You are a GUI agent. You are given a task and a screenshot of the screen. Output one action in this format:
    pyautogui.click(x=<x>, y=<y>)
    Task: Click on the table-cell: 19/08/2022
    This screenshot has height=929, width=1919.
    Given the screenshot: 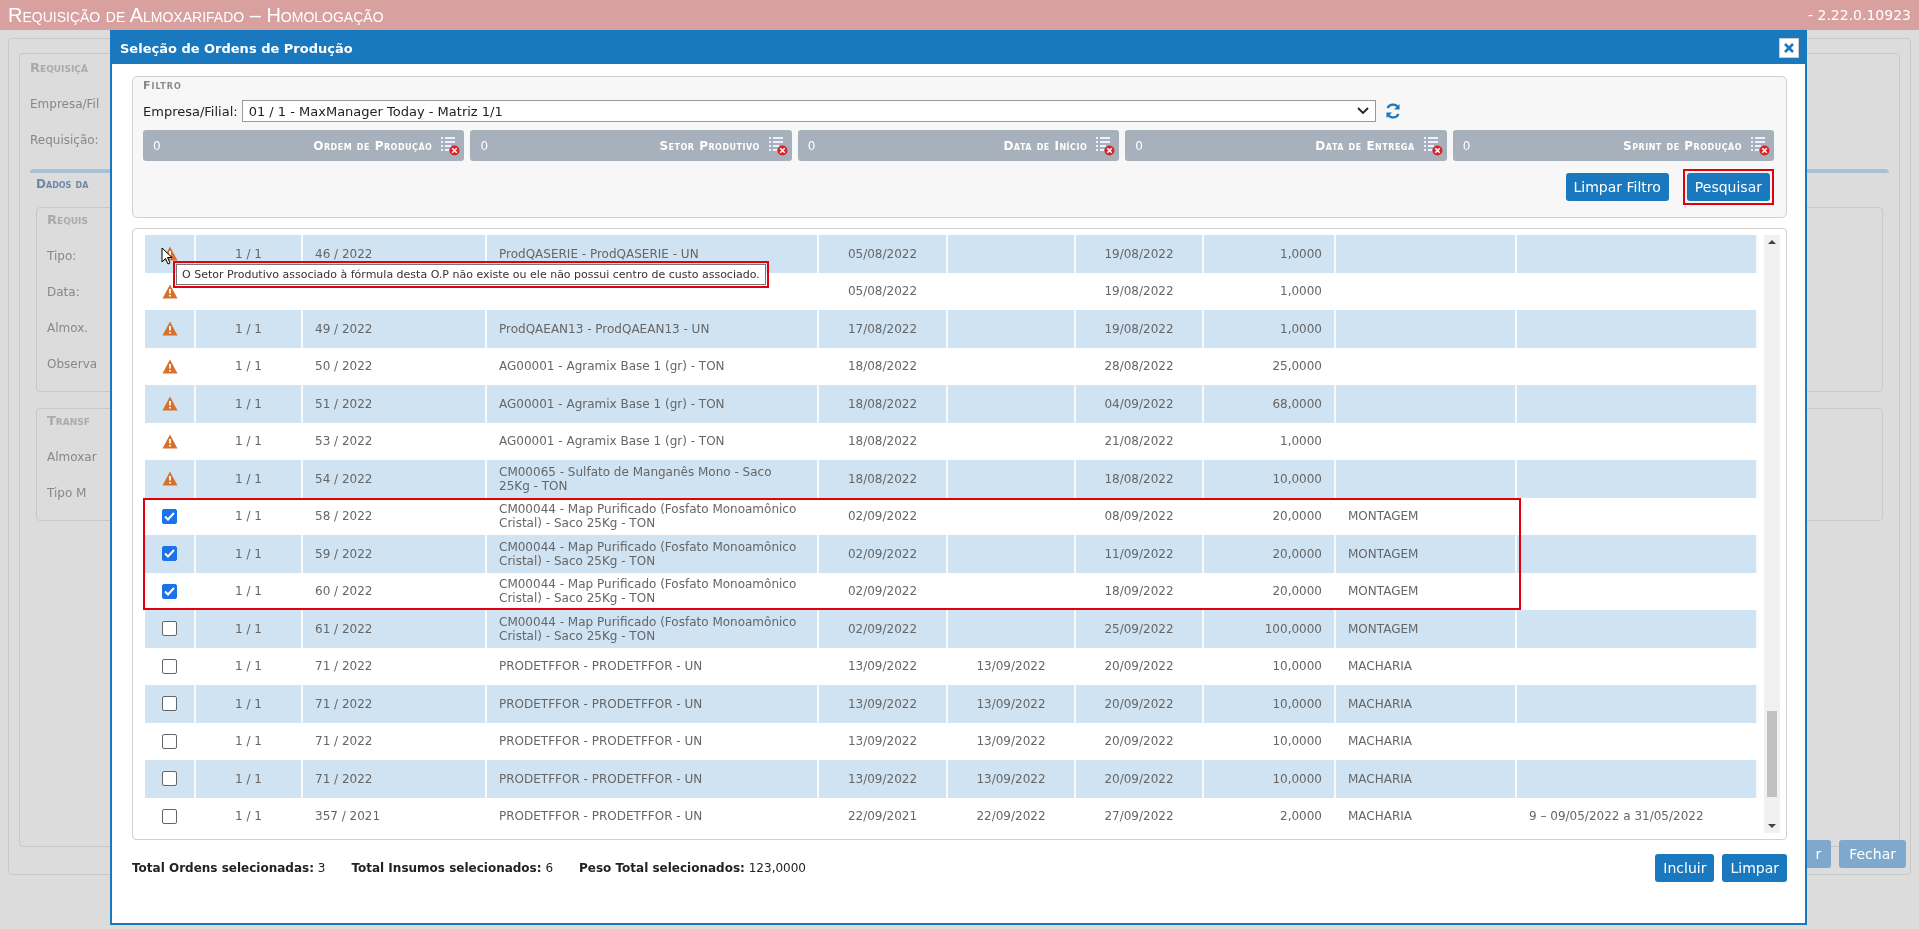 What is the action you would take?
    pyautogui.click(x=1139, y=328)
    